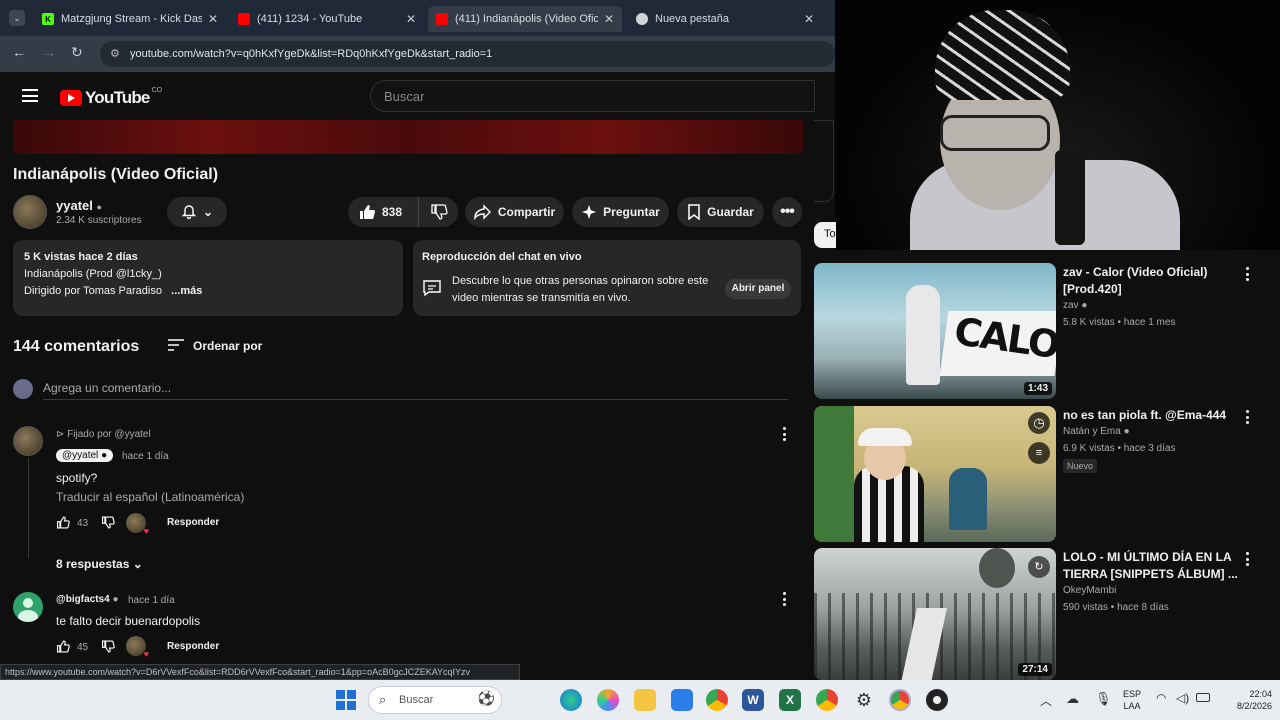  Describe the element at coordinates (83, 523) in the screenshot. I see `comment-like-count: 43` at that location.